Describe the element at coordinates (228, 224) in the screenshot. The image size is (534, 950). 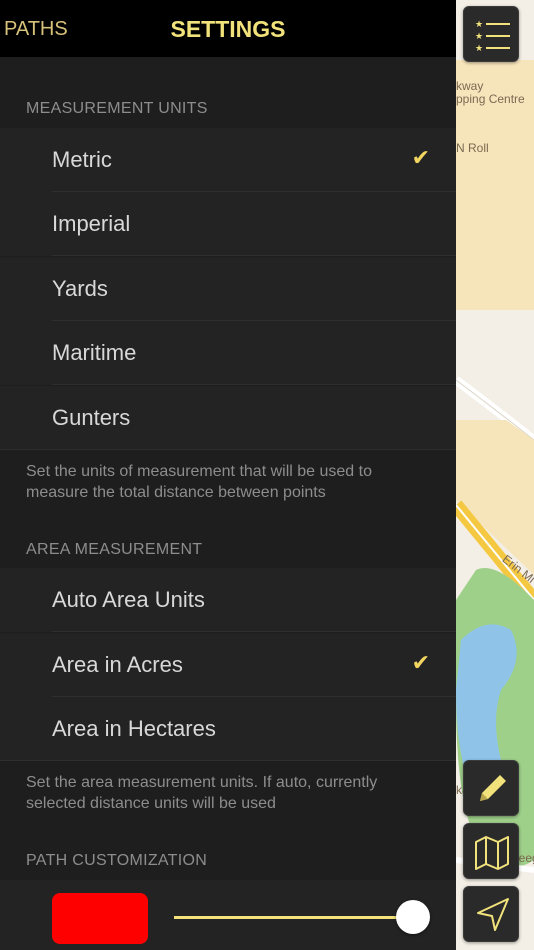
I see `measurement-option-imperial: Imperial` at that location.